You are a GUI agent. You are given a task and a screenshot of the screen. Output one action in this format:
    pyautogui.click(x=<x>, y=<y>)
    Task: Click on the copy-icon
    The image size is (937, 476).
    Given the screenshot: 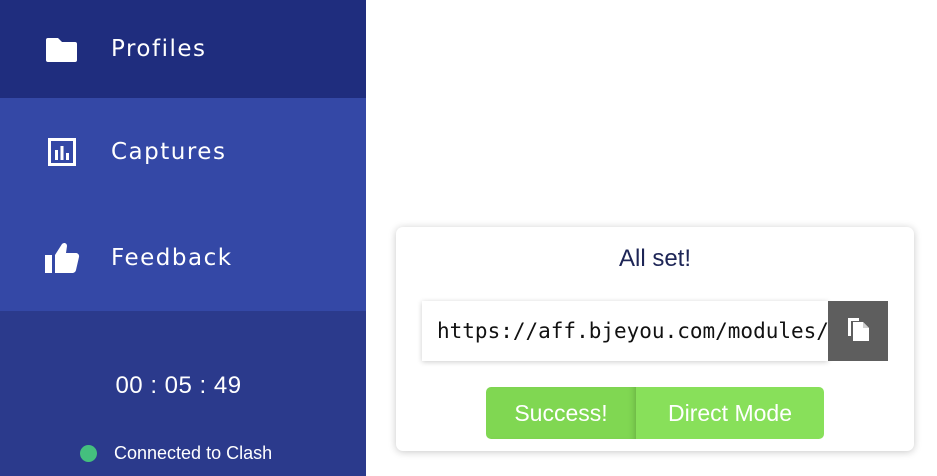 What is the action you would take?
    pyautogui.click(x=858, y=331)
    